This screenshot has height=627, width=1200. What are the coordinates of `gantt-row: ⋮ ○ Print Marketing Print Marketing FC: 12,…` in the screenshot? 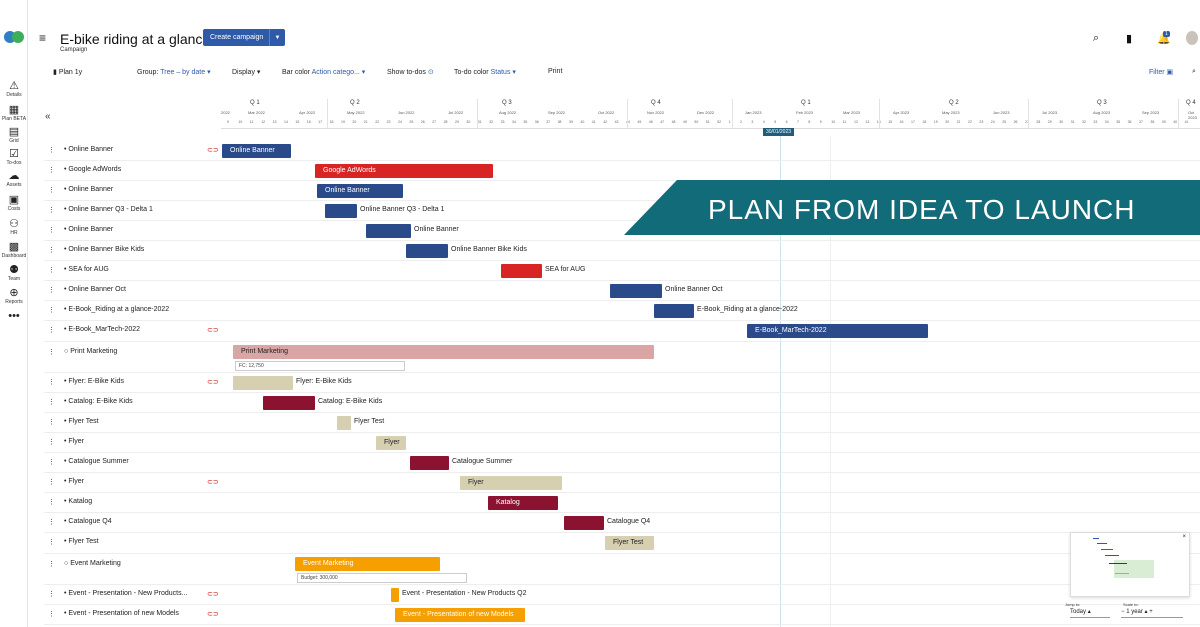 It's located at (622, 357).